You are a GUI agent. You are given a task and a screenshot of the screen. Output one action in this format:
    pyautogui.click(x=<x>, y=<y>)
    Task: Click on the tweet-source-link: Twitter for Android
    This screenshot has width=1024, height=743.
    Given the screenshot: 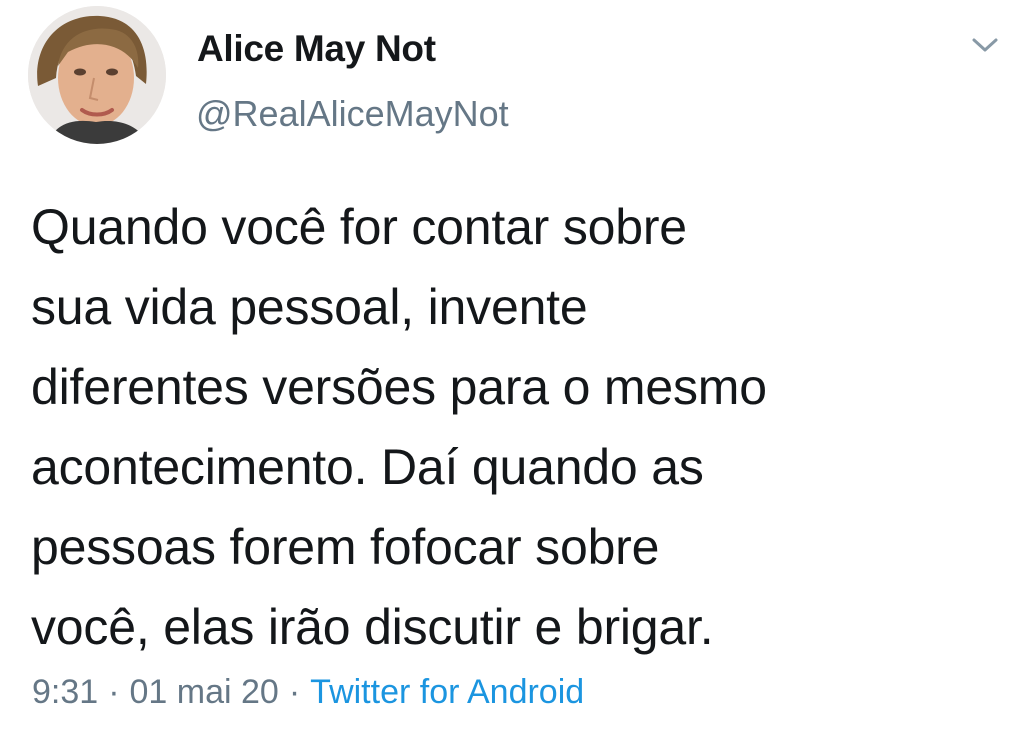 What is the action you would take?
    pyautogui.click(x=447, y=692)
    